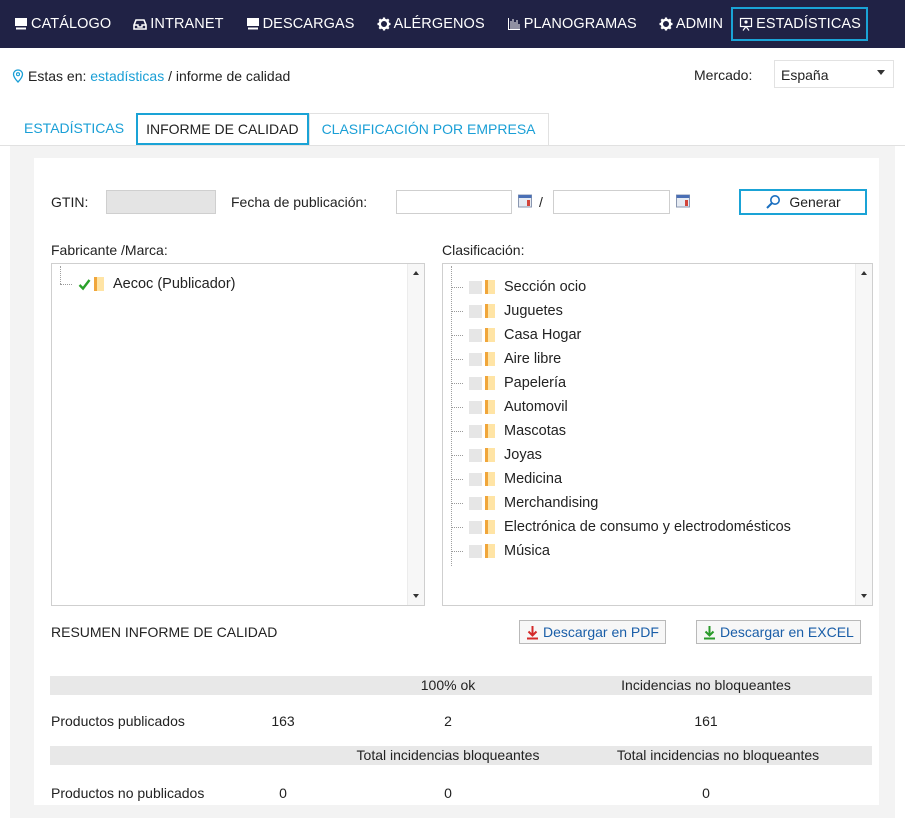  What do you see at coordinates (699, 24) in the screenshot?
I see `nav-label: ADMIN` at bounding box center [699, 24].